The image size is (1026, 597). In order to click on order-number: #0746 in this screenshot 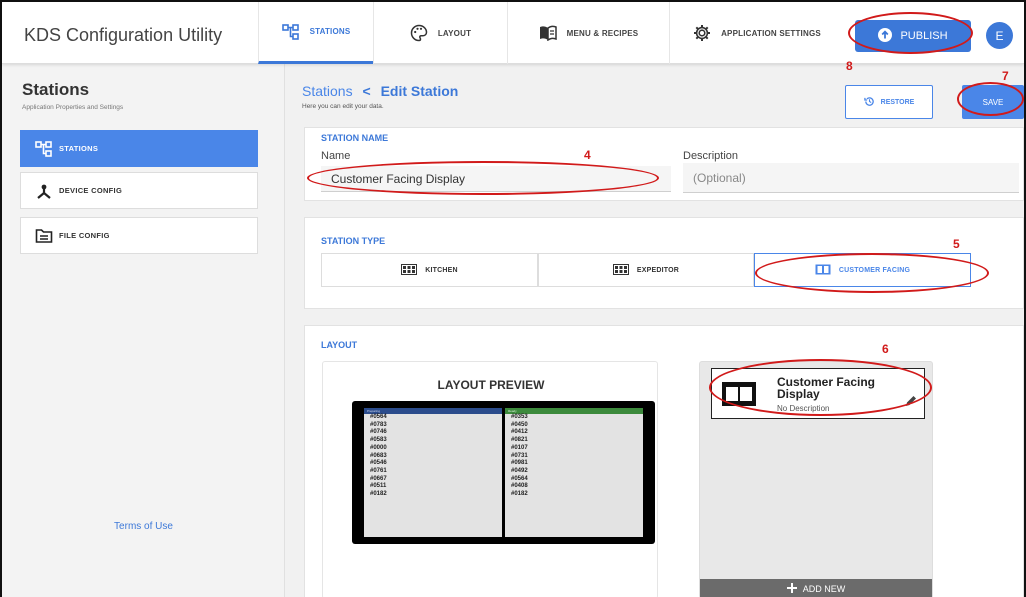, I will do `click(378, 432)`.